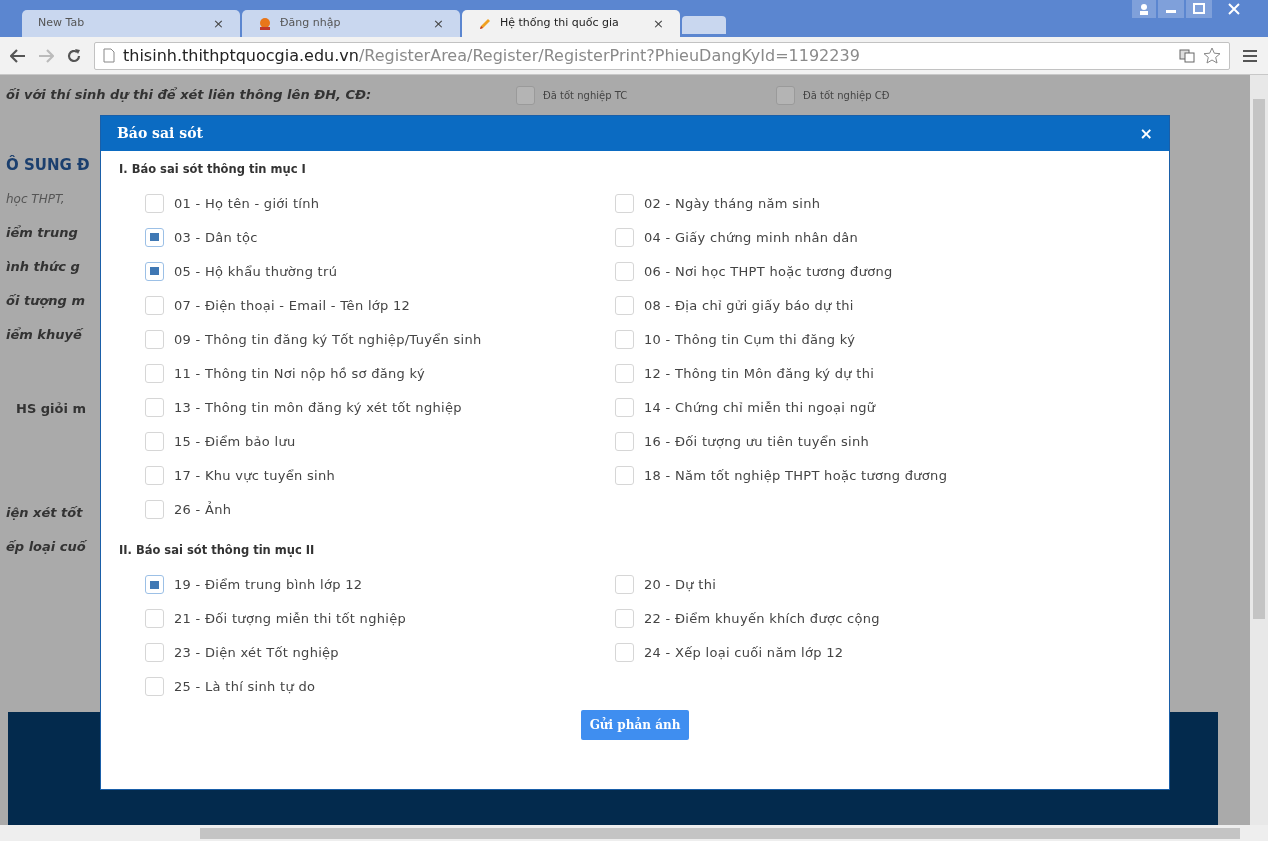 Image resolution: width=1268 pixels, height=841 pixels. I want to click on checkbox-label: 26 - Ảnh, so click(203, 509).